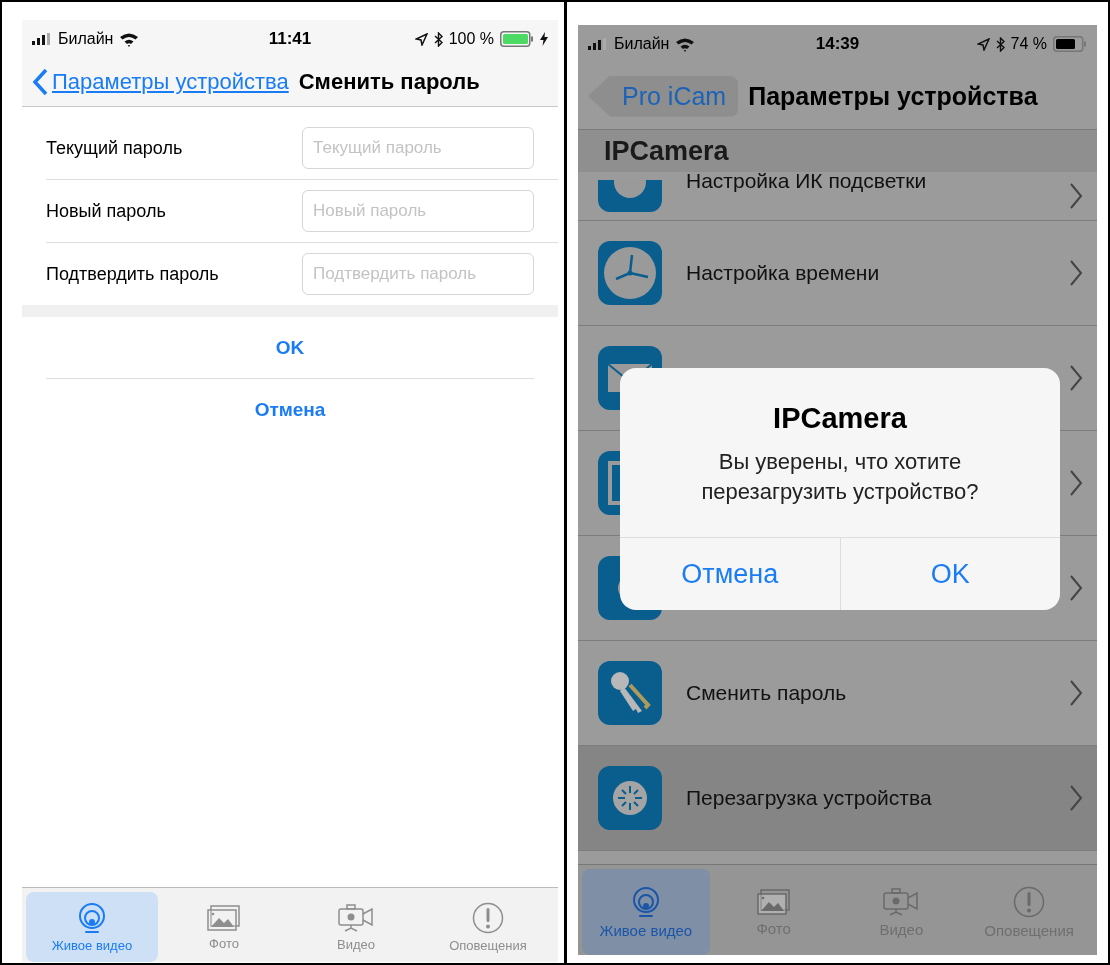 The width and height of the screenshot is (1110, 965). I want to click on password-field: Подтвердить пароль, so click(418, 274).